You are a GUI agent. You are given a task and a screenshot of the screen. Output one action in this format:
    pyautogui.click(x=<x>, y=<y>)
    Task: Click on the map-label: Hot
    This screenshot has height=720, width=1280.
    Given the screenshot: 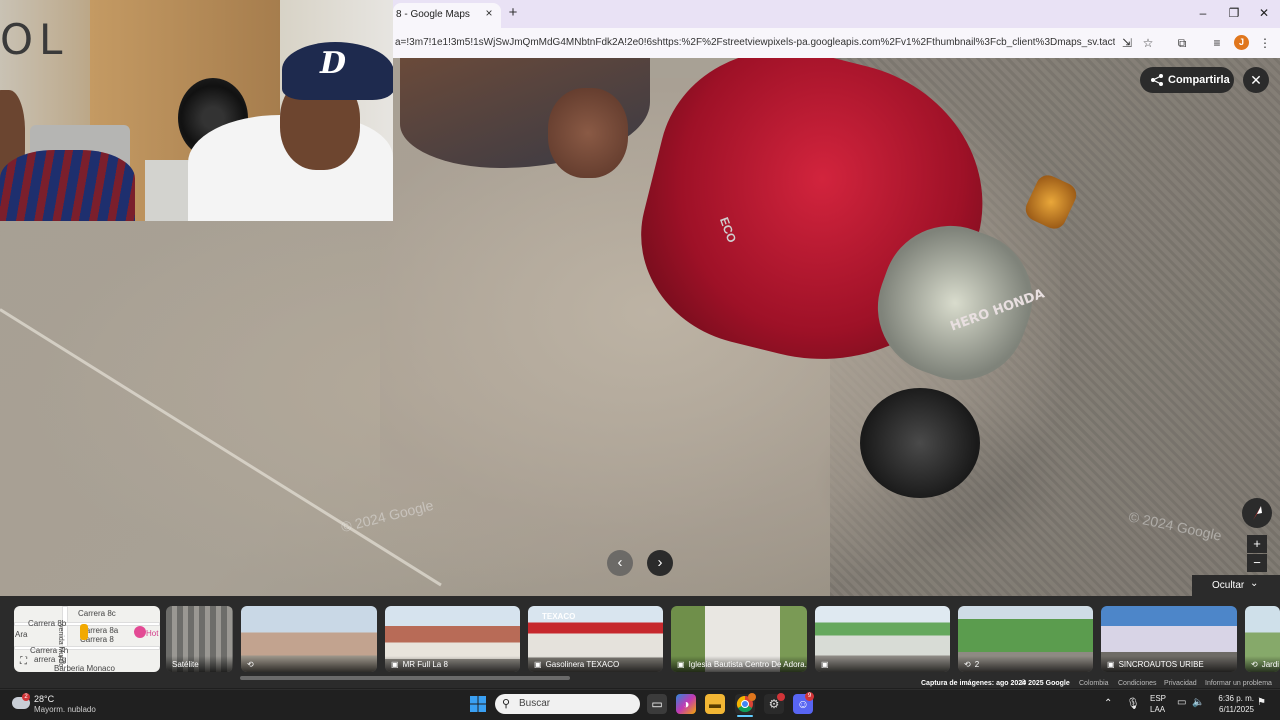 What is the action you would take?
    pyautogui.click(x=152, y=633)
    